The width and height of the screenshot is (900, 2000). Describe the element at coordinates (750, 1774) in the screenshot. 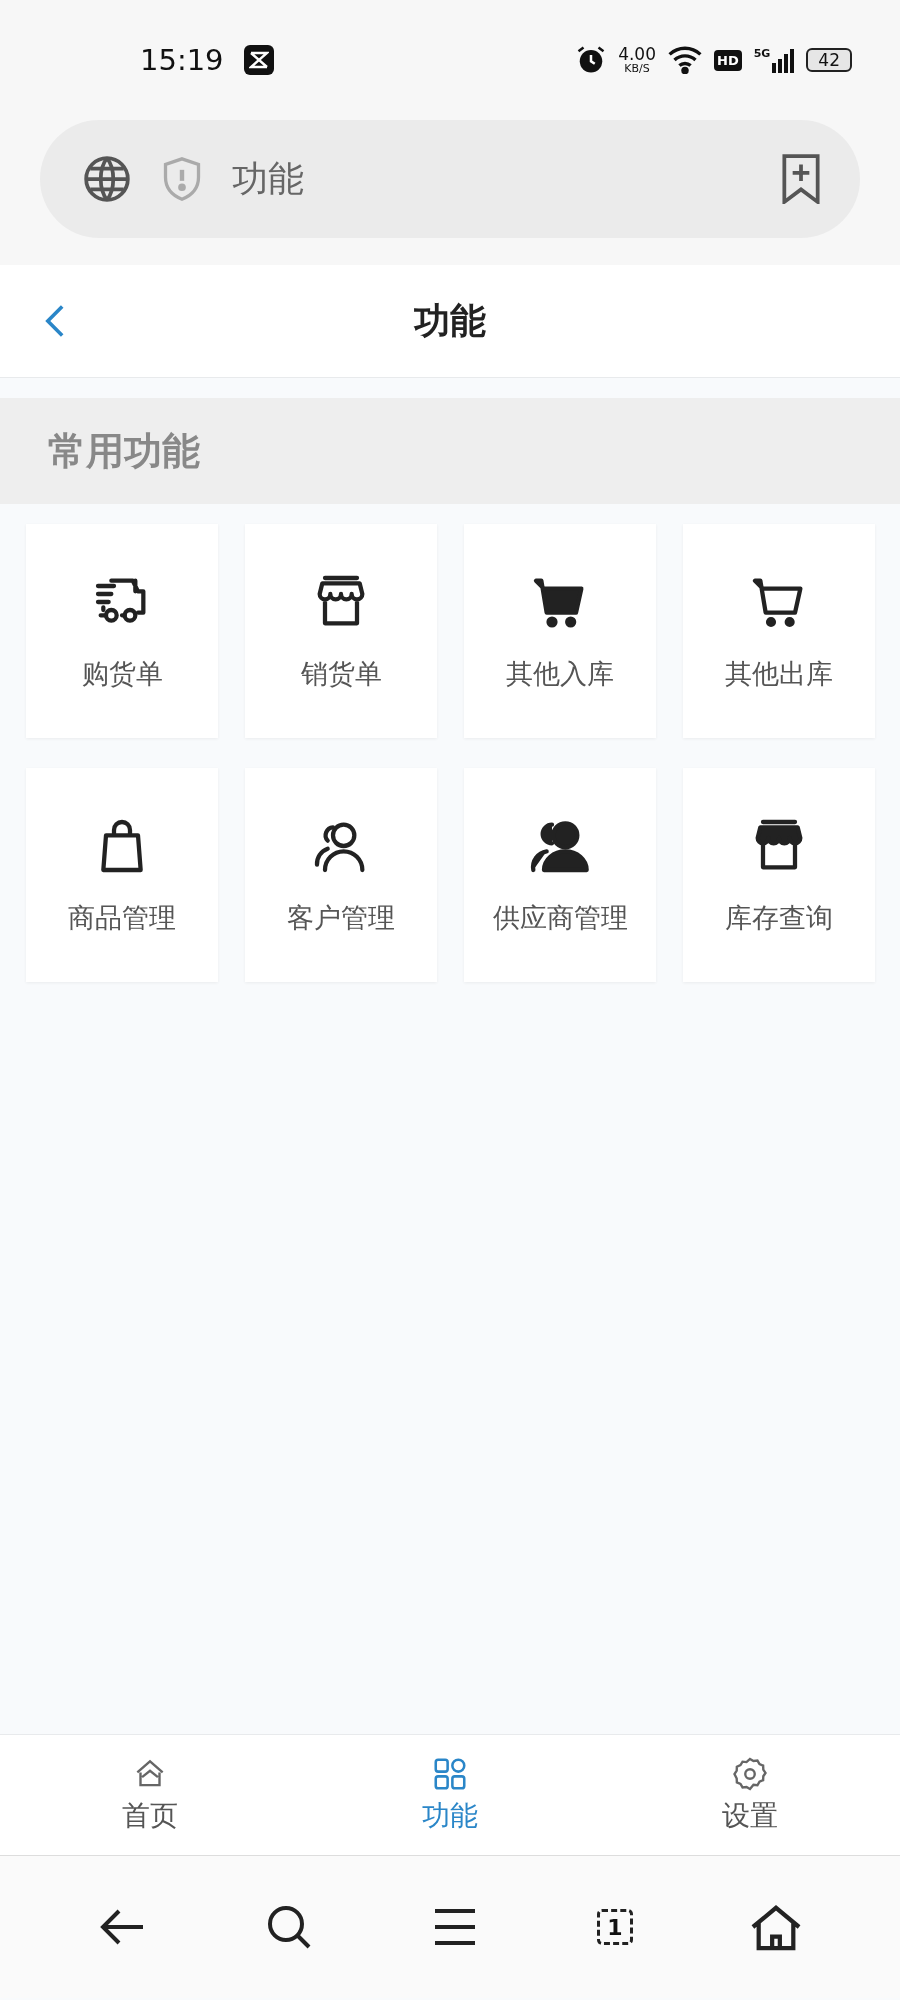

I see `settings-icon` at that location.